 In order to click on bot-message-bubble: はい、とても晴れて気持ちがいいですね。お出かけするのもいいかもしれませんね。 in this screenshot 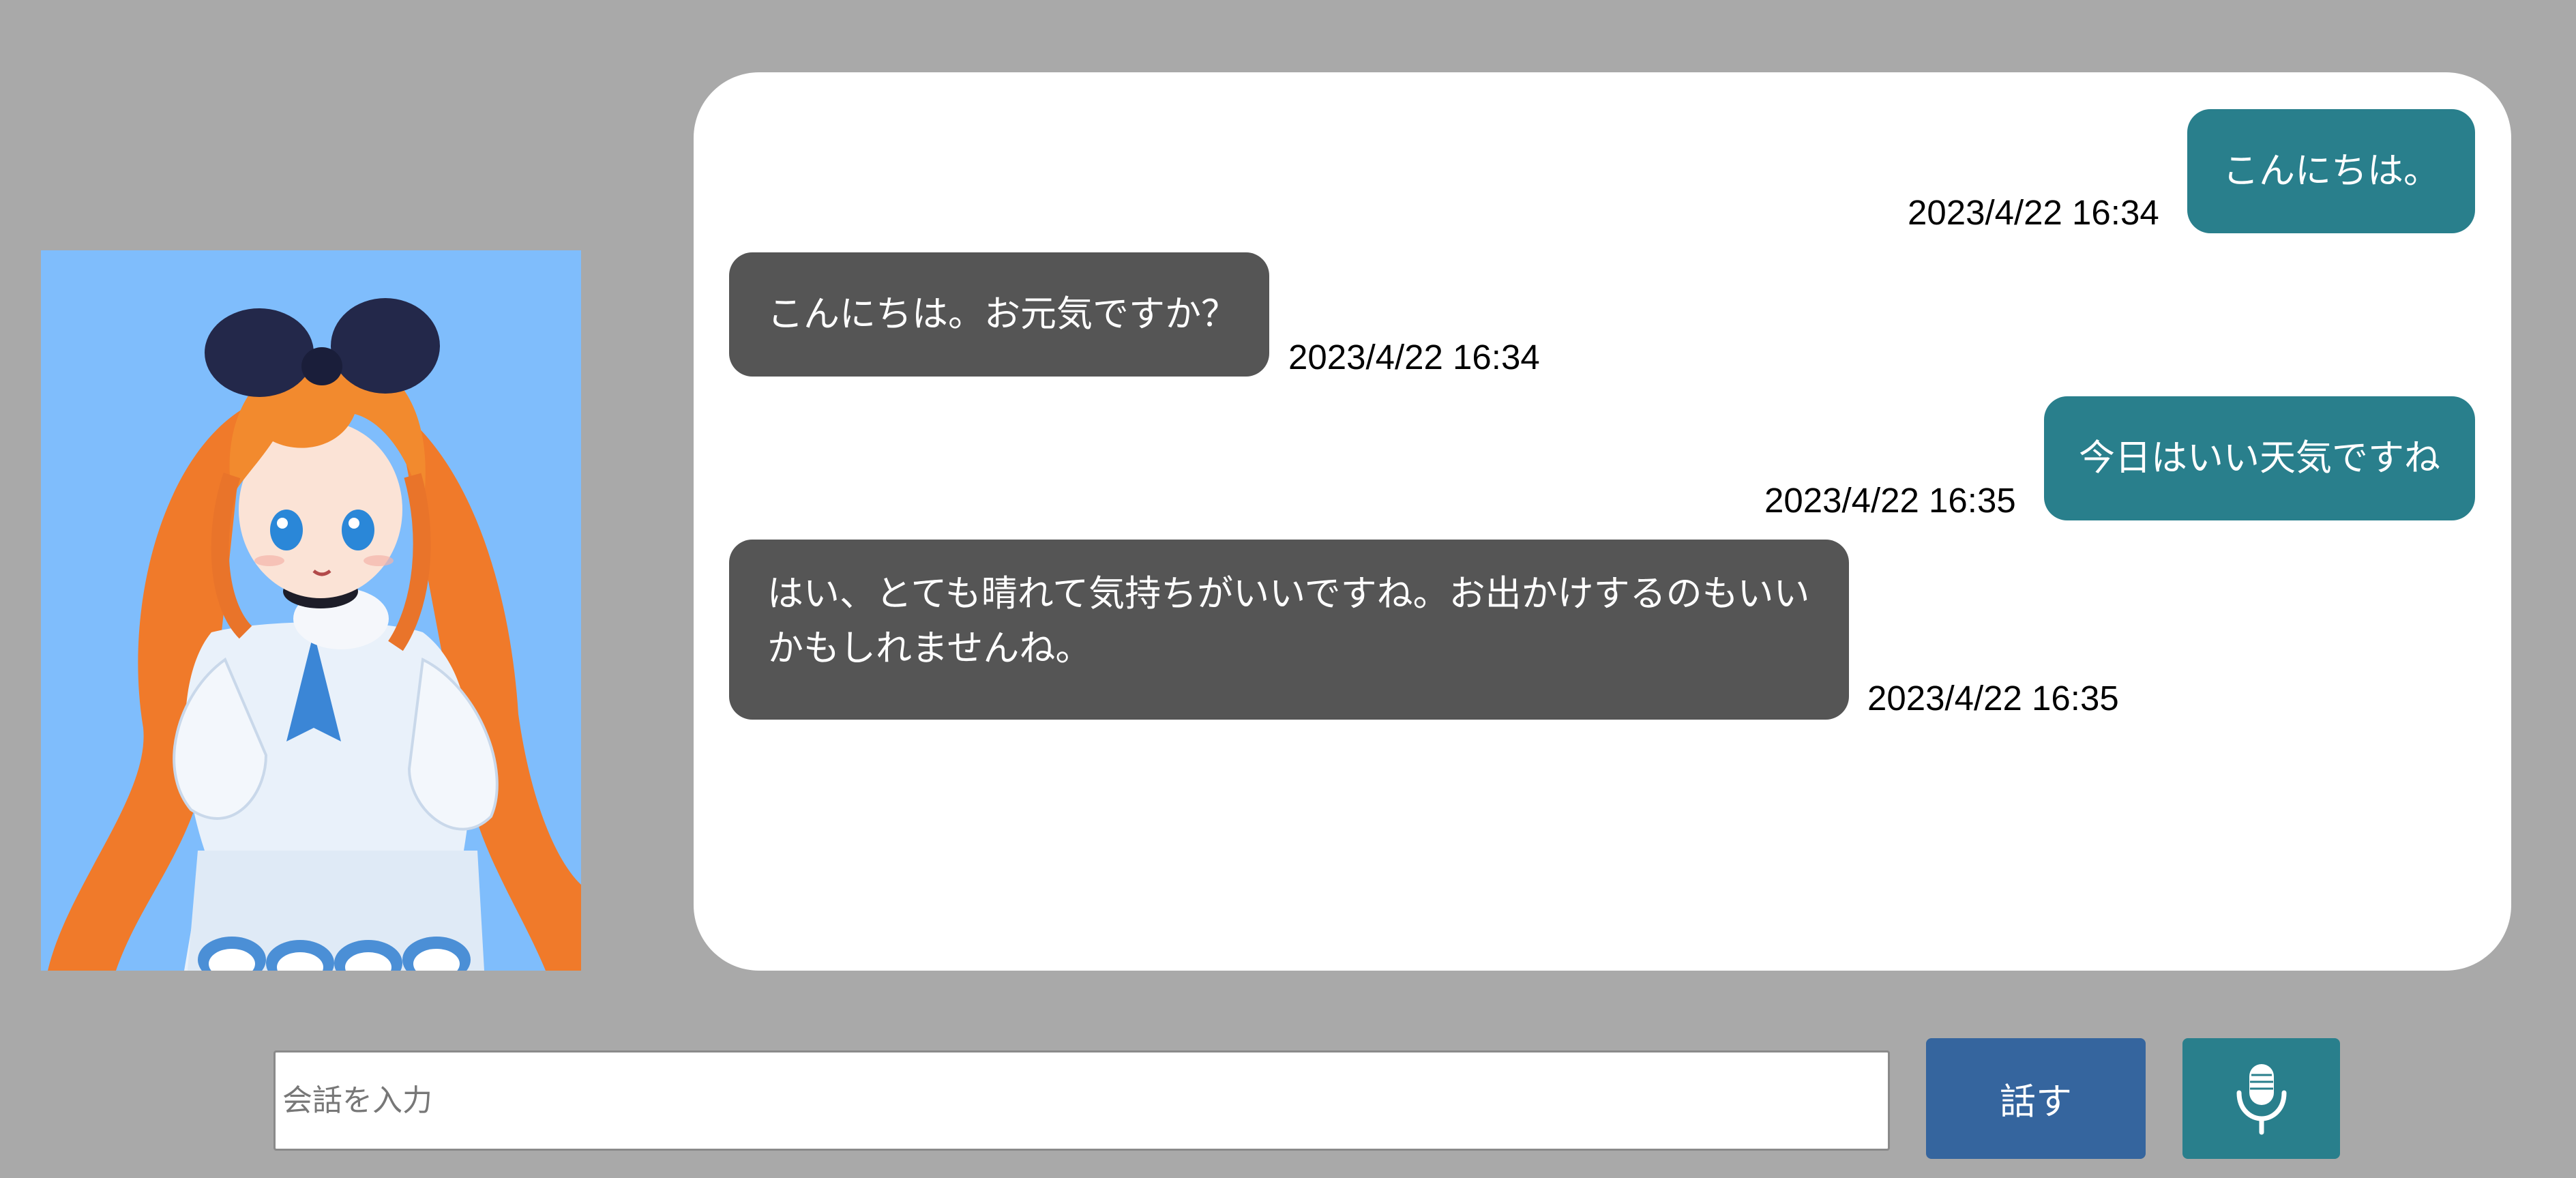, I will do `click(1289, 630)`.